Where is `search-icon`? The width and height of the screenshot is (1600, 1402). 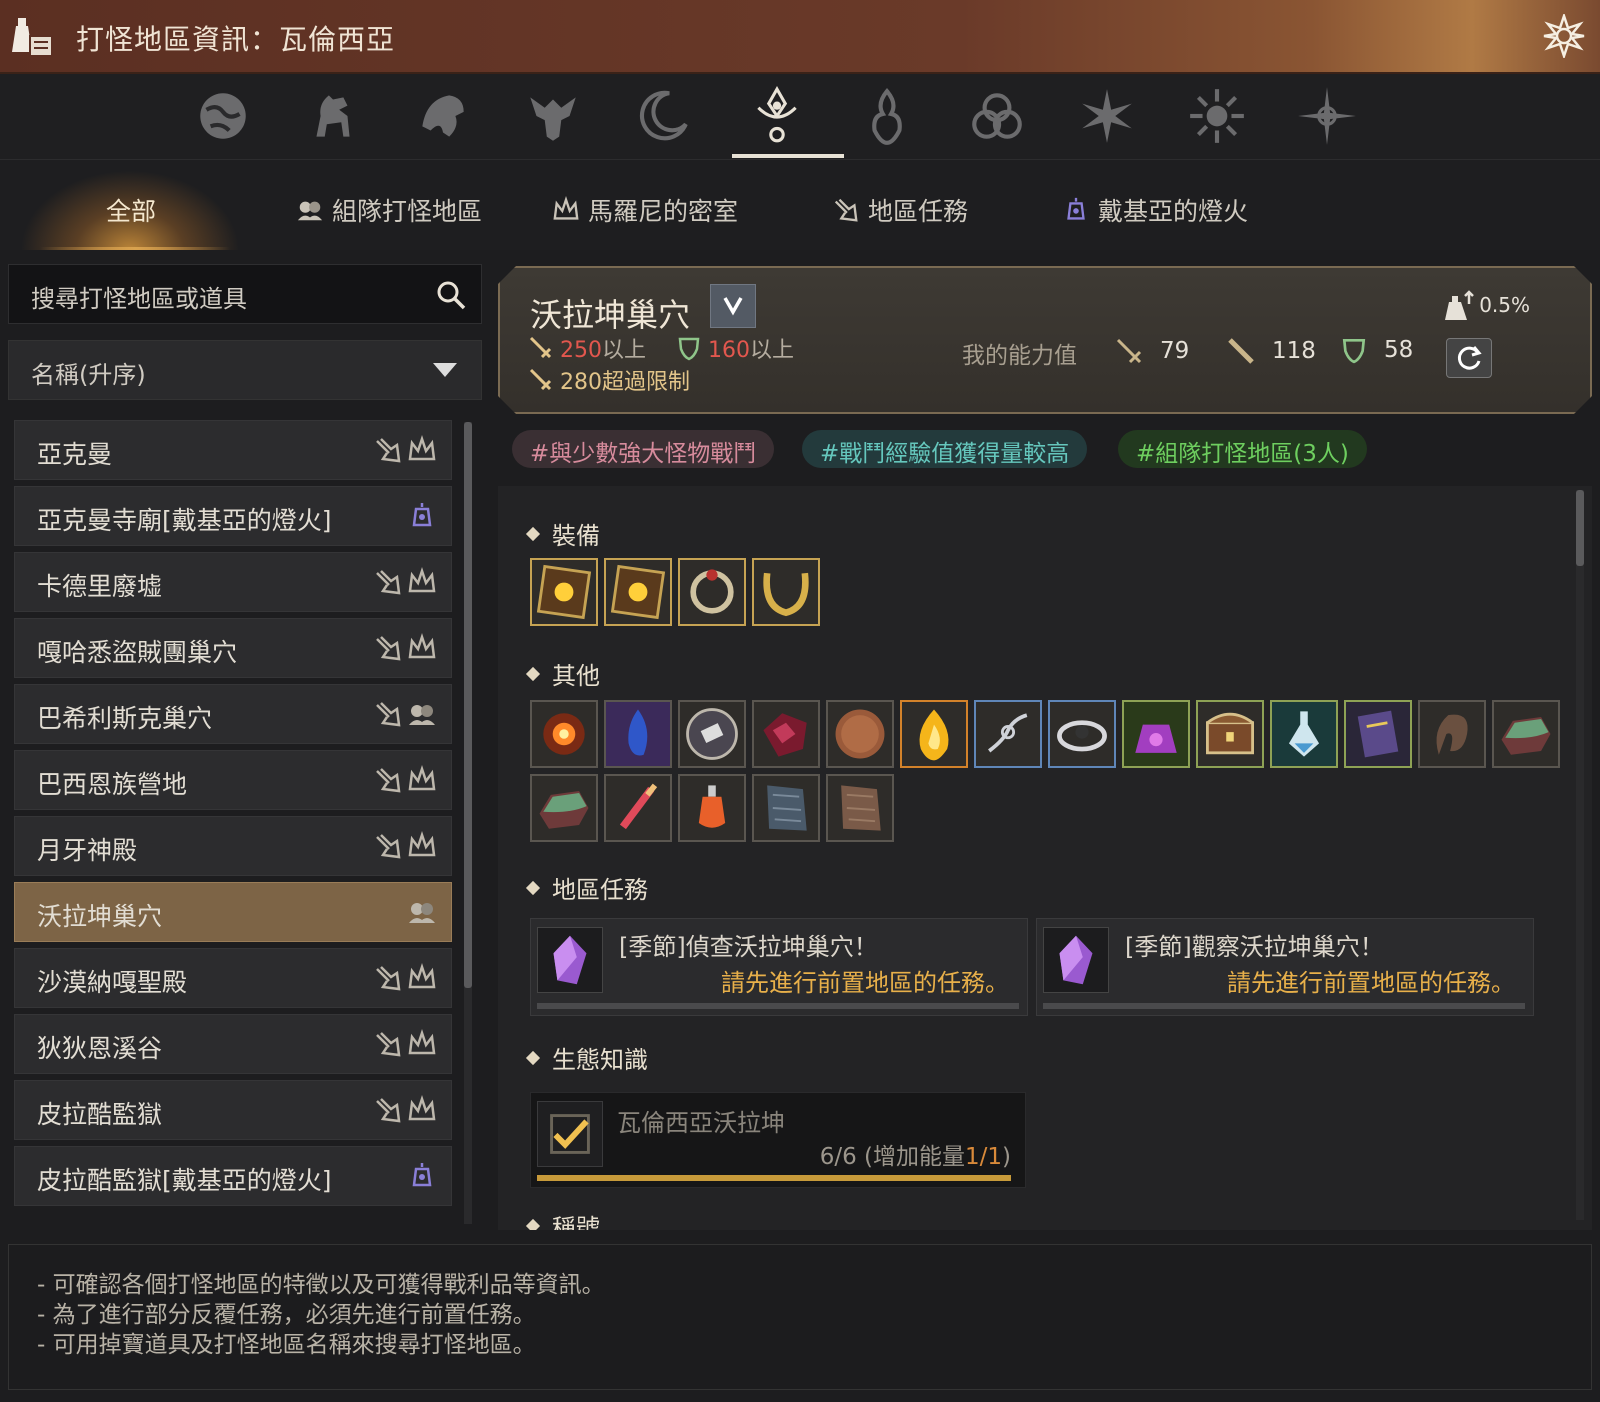 search-icon is located at coordinates (451, 295).